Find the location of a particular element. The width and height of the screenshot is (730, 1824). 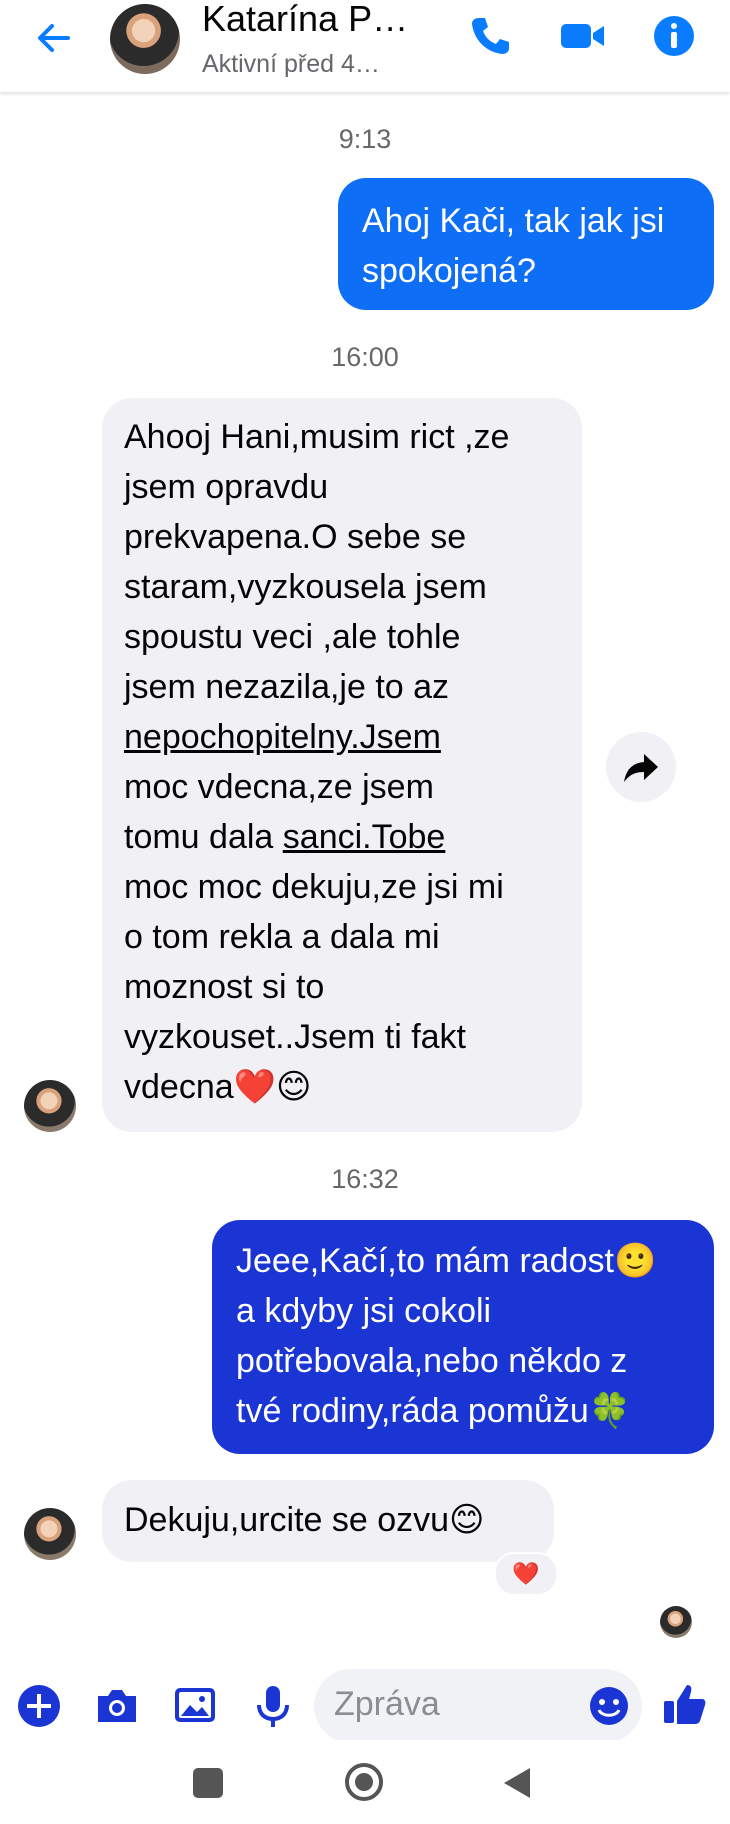

message-line: vdecna❤️😊 is located at coordinates (218, 1087).